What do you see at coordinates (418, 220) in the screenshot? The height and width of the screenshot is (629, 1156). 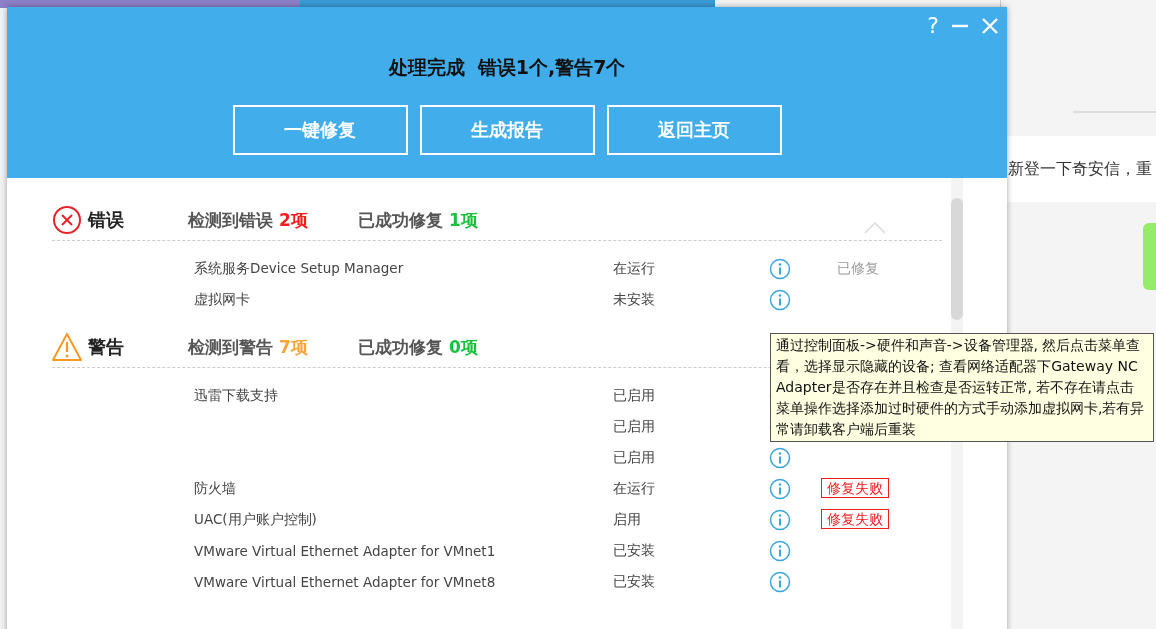 I see `fixed-summary: 已成功修复 1项` at bounding box center [418, 220].